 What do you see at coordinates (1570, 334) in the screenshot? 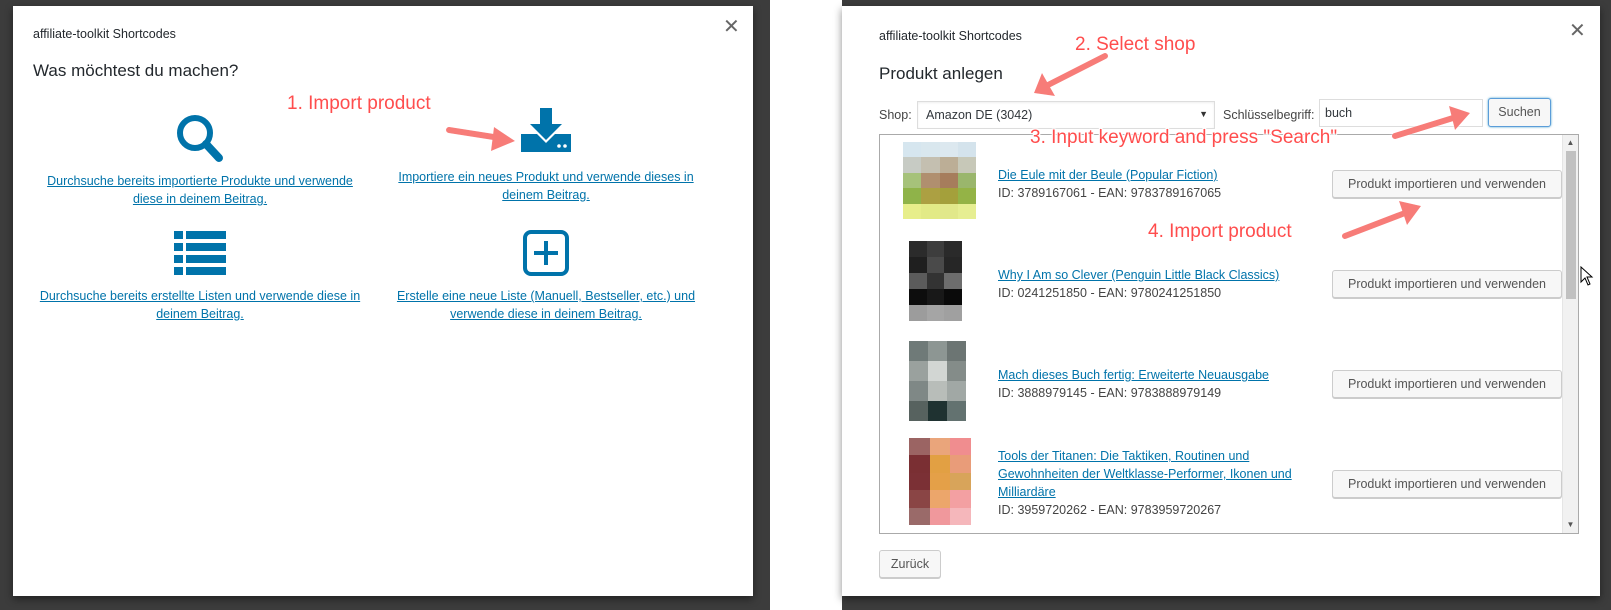
I see `results-scrollbar: ▲ ▼` at bounding box center [1570, 334].